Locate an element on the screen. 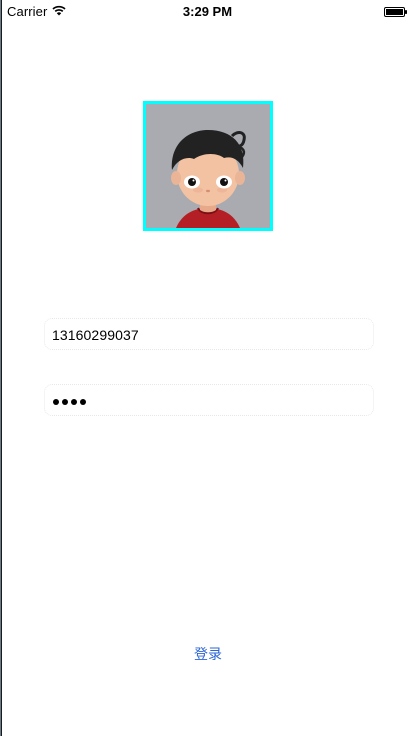 The height and width of the screenshot is (736, 415). left-edge-divider is located at coordinates (1, 368).